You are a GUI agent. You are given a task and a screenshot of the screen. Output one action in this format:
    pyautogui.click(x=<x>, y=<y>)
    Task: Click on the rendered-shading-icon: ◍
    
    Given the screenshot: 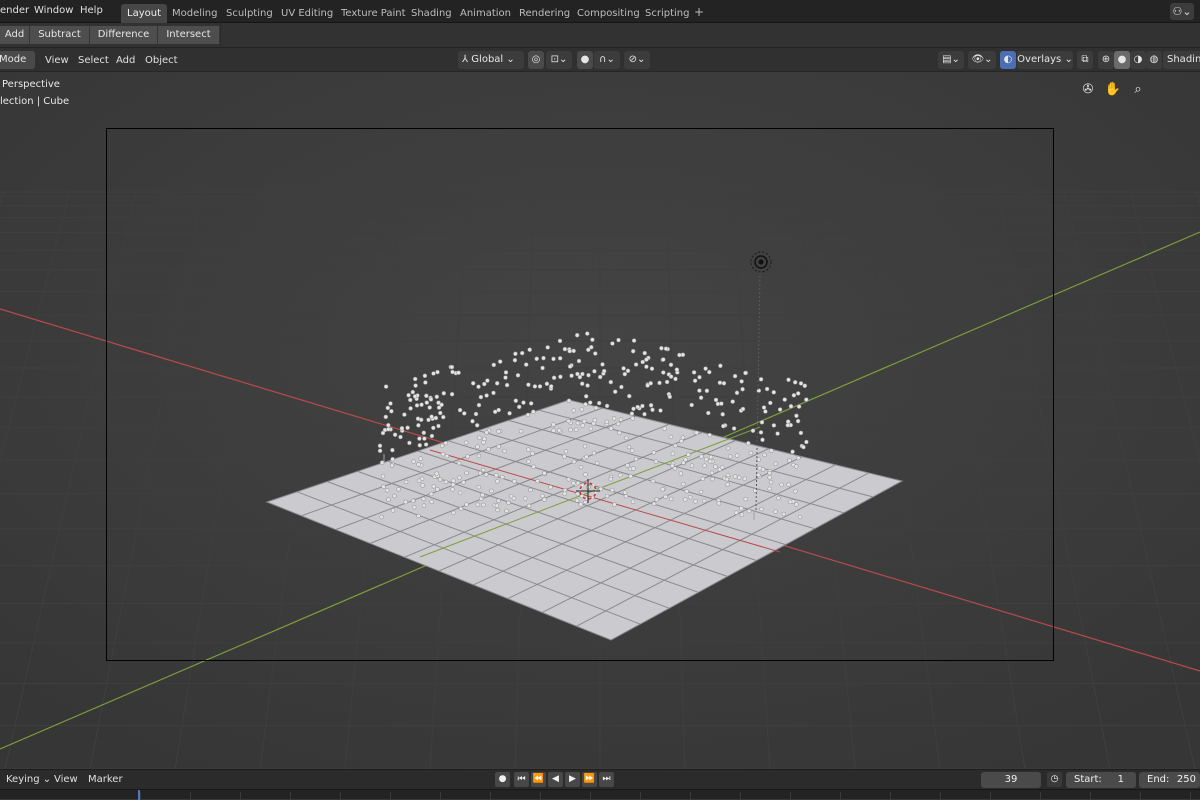 What is the action you would take?
    pyautogui.click(x=1154, y=60)
    